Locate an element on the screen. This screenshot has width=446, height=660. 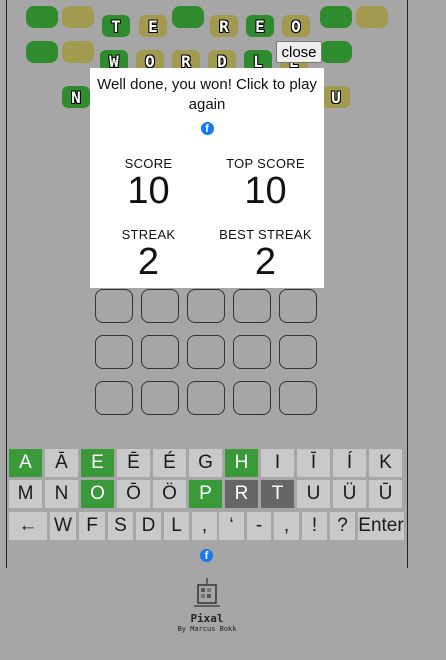
key: Ü is located at coordinates (349, 494).